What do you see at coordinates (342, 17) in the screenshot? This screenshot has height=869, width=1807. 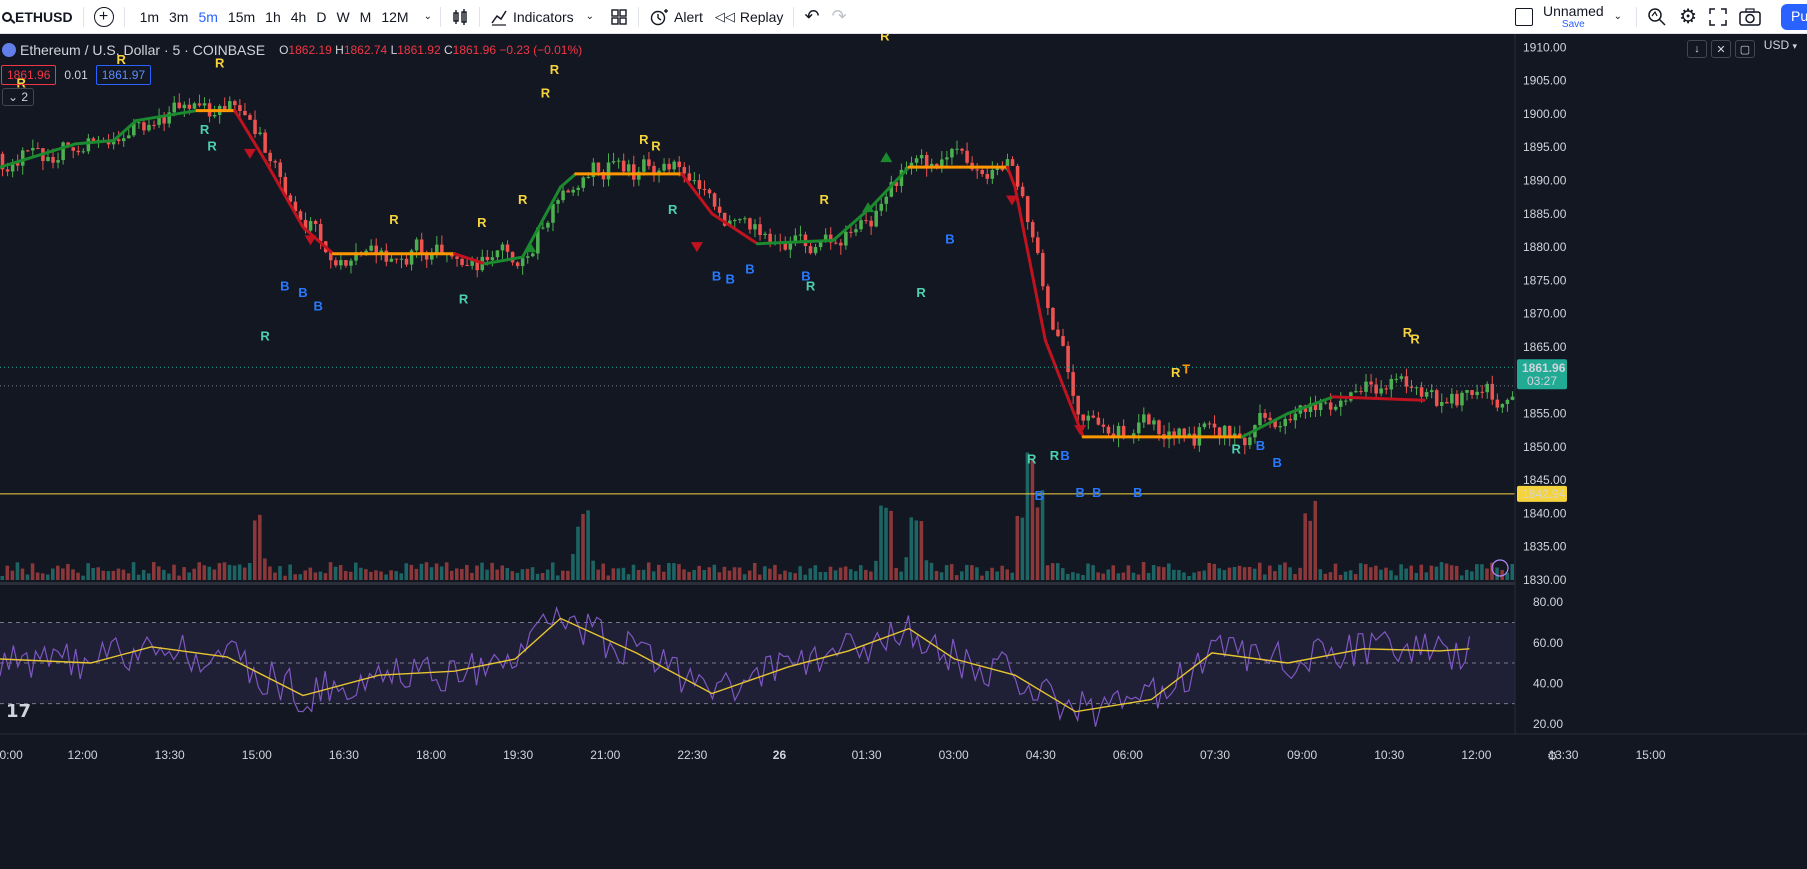 I see `timeframe-W: W` at bounding box center [342, 17].